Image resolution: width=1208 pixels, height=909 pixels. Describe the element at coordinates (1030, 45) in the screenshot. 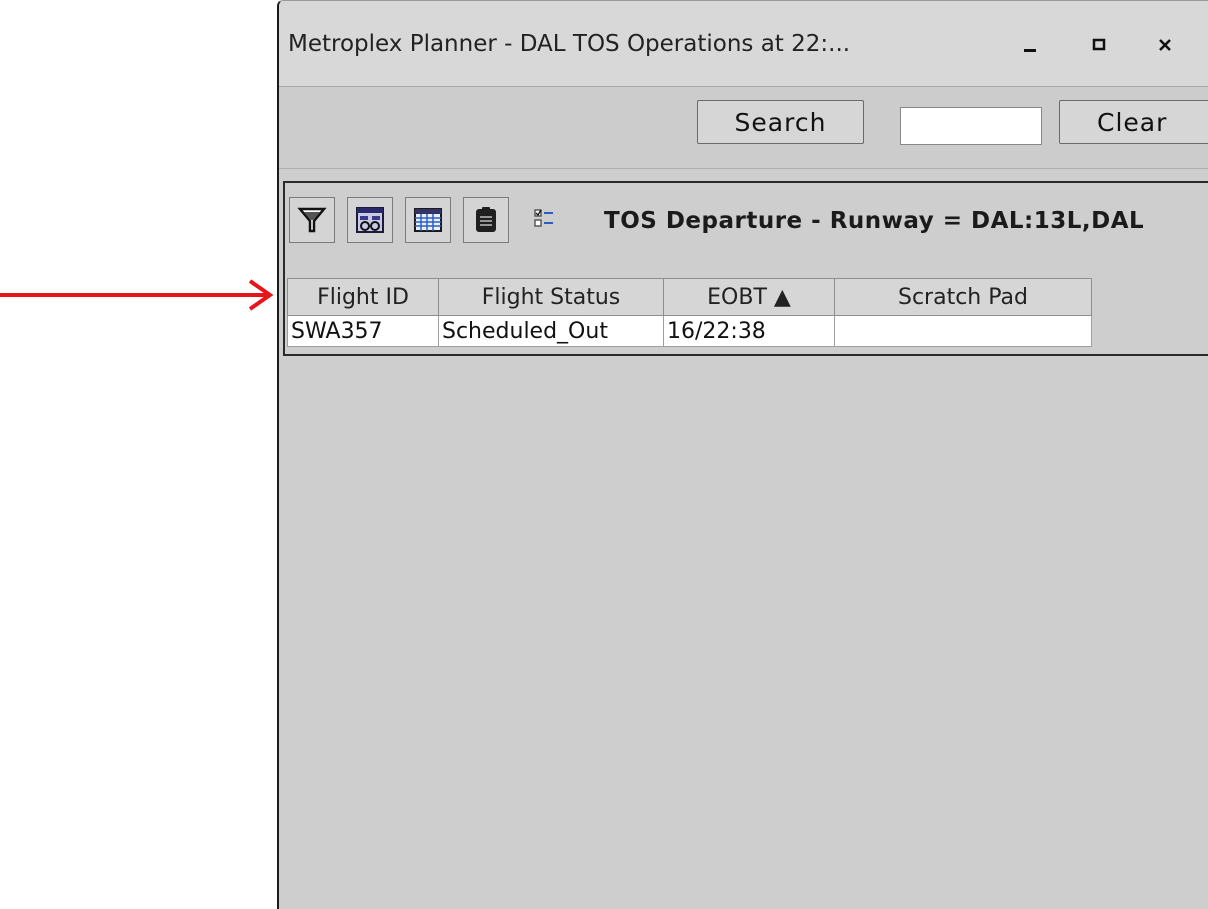

I see `minimize-button` at that location.